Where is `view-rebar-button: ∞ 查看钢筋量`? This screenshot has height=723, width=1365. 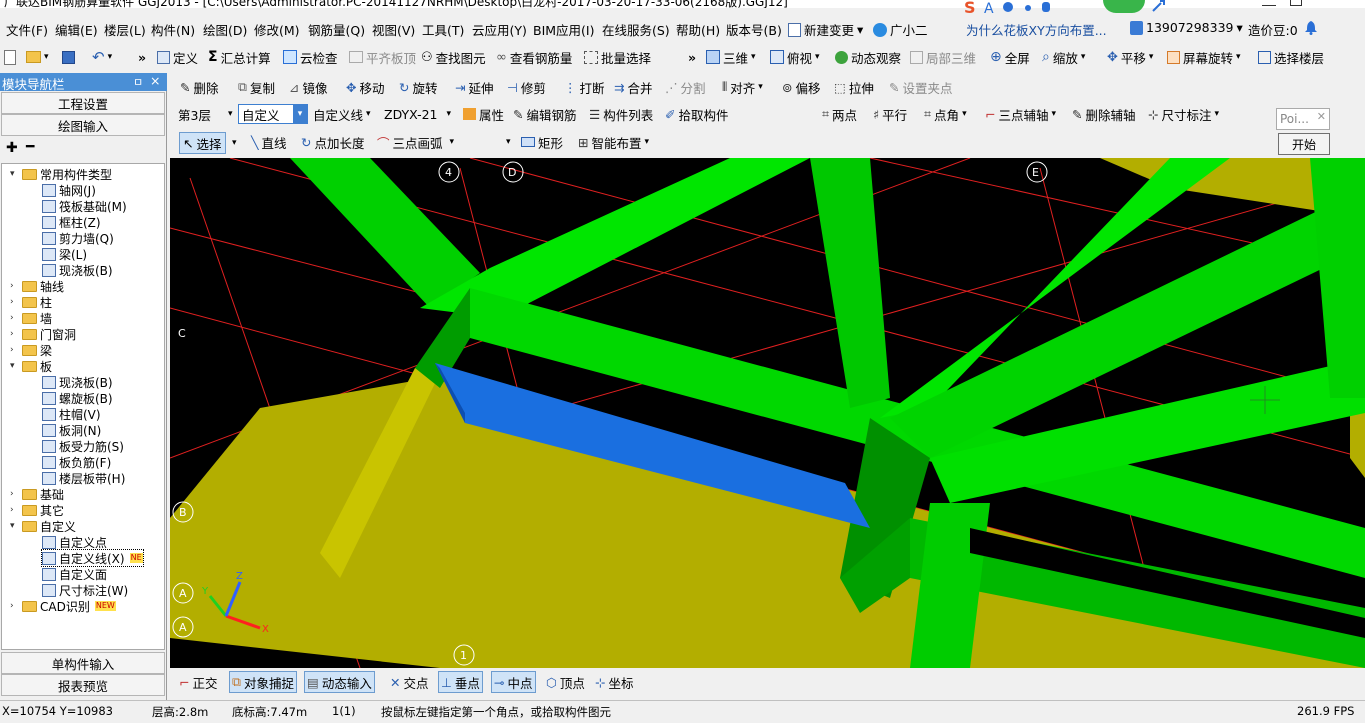
view-rebar-button: ∞ 查看钢筋量 is located at coordinates (534, 57).